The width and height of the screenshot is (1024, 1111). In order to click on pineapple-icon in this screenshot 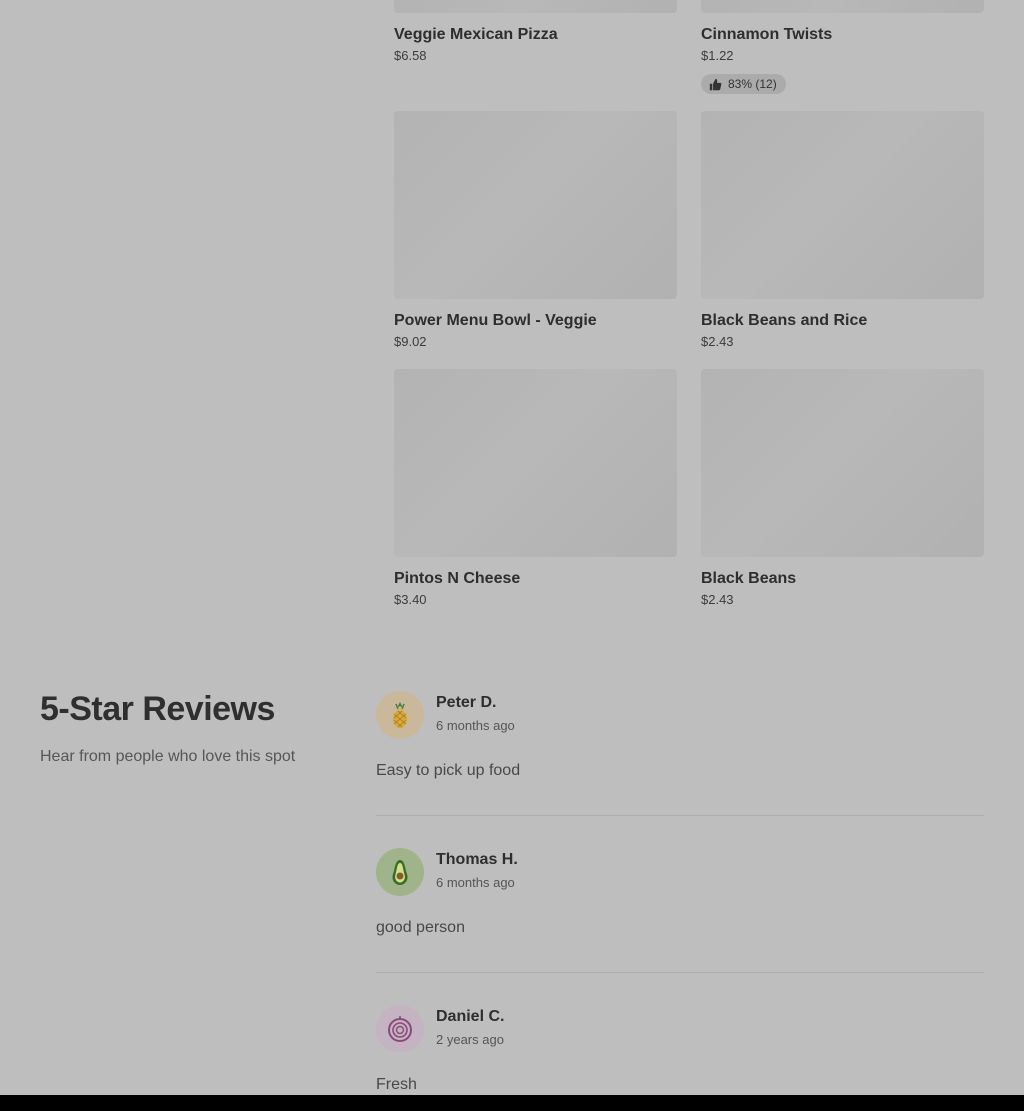, I will do `click(400, 715)`.